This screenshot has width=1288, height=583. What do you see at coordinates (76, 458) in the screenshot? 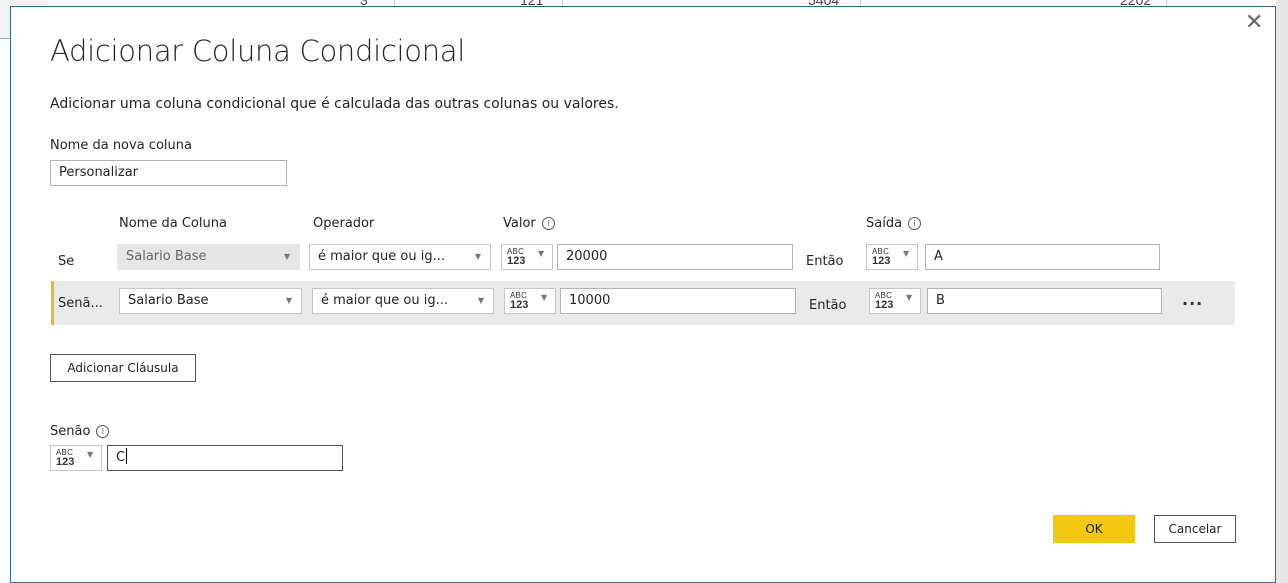
I see `else-type-select: ABC 123 ▼` at bounding box center [76, 458].